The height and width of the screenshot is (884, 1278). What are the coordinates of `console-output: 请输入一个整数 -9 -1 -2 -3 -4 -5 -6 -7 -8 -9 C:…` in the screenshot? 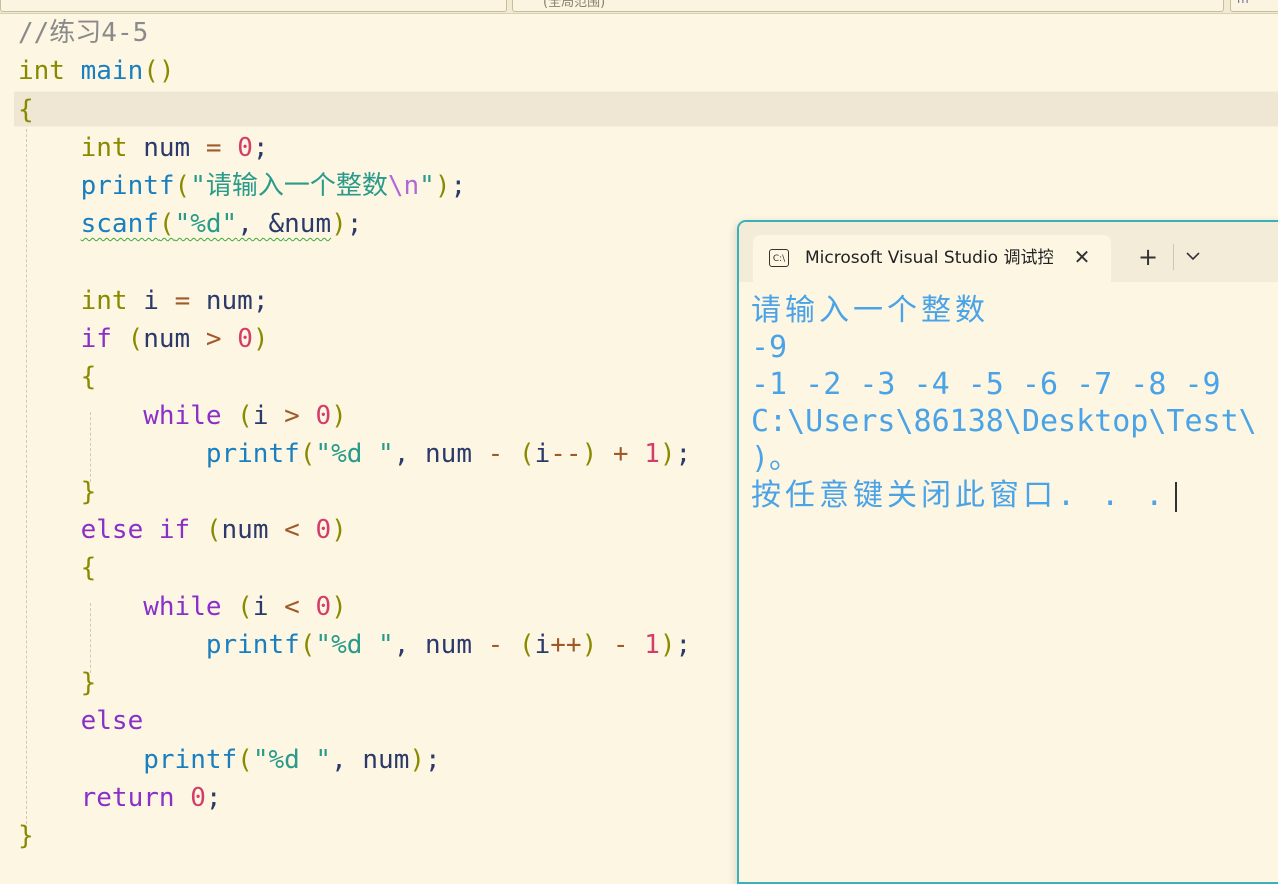 It's located at (1014, 403).